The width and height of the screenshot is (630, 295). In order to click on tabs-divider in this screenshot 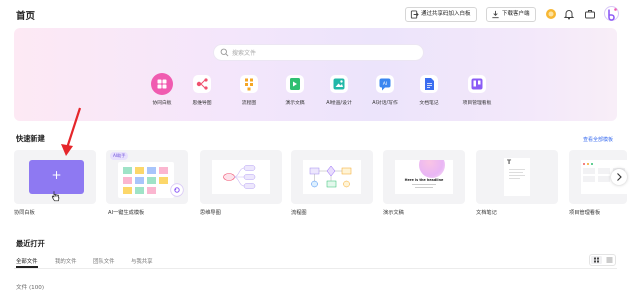, I will do `click(315, 268)`.